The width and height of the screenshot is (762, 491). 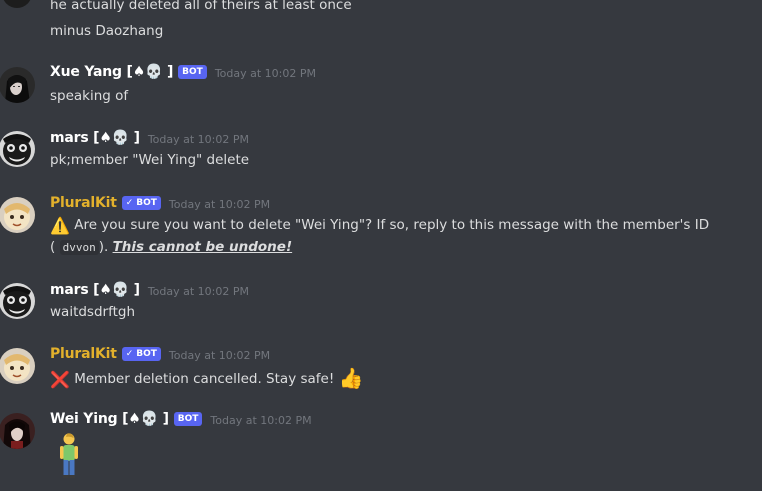 What do you see at coordinates (53, 247) in the screenshot?
I see `paren-open: (` at bounding box center [53, 247].